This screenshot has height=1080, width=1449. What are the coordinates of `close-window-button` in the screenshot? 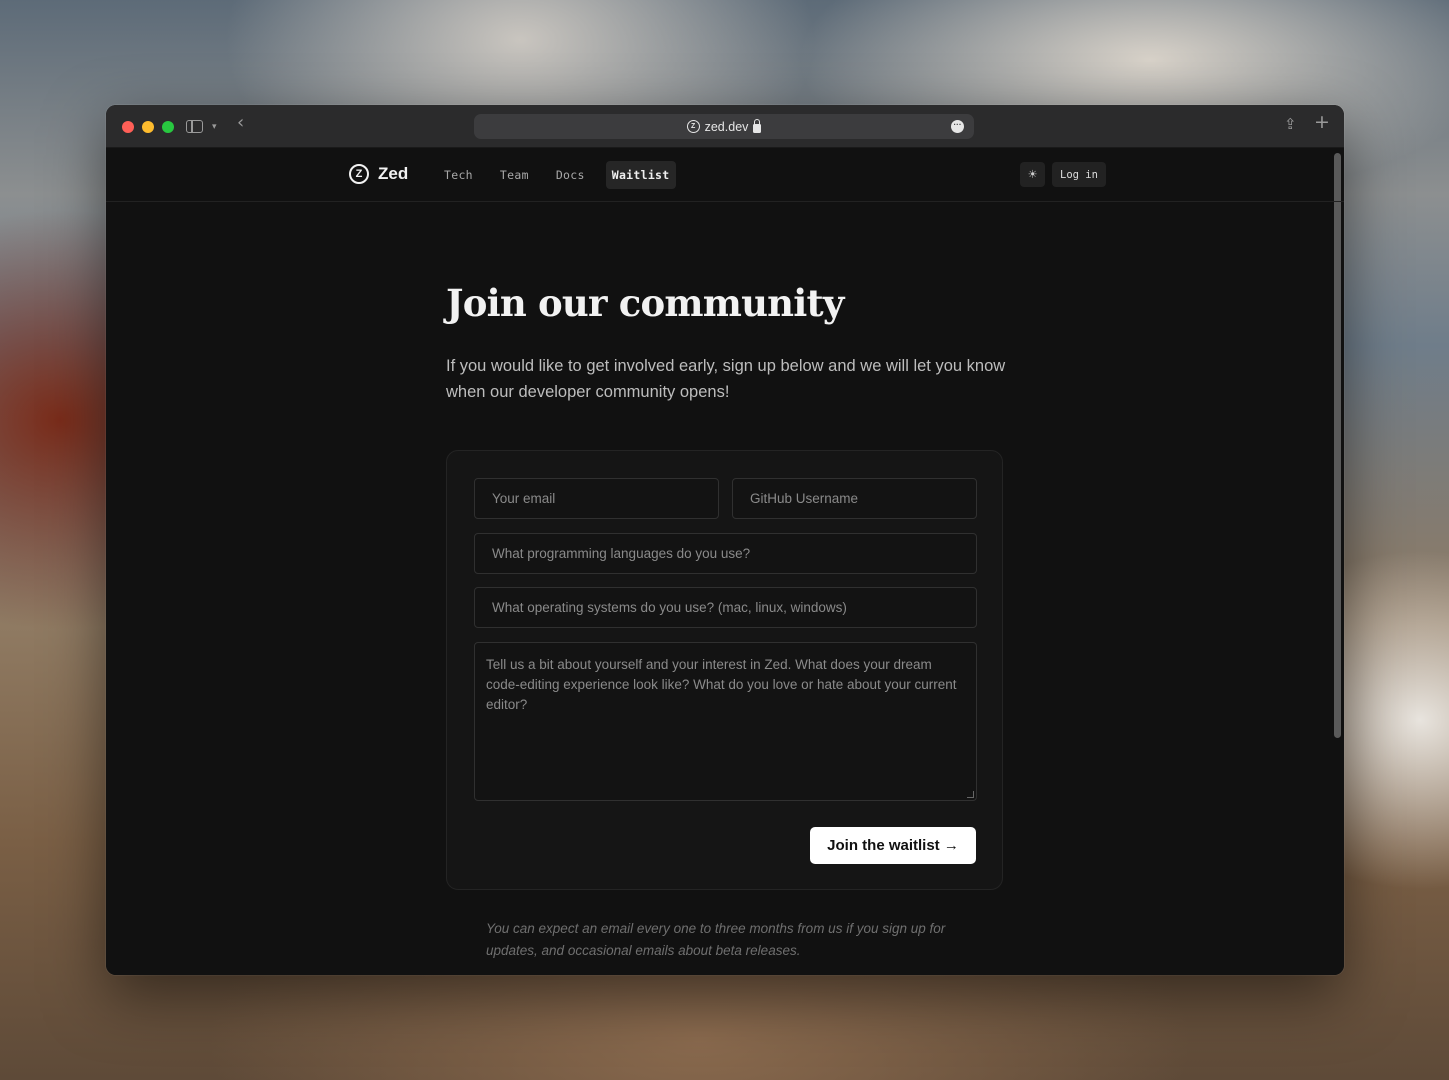 It's located at (128, 127).